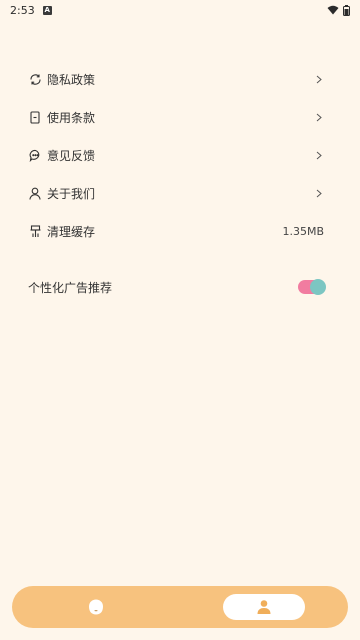 Image resolution: width=360 pixels, height=640 pixels. What do you see at coordinates (35, 155) in the screenshot?
I see `chat-icon` at bounding box center [35, 155].